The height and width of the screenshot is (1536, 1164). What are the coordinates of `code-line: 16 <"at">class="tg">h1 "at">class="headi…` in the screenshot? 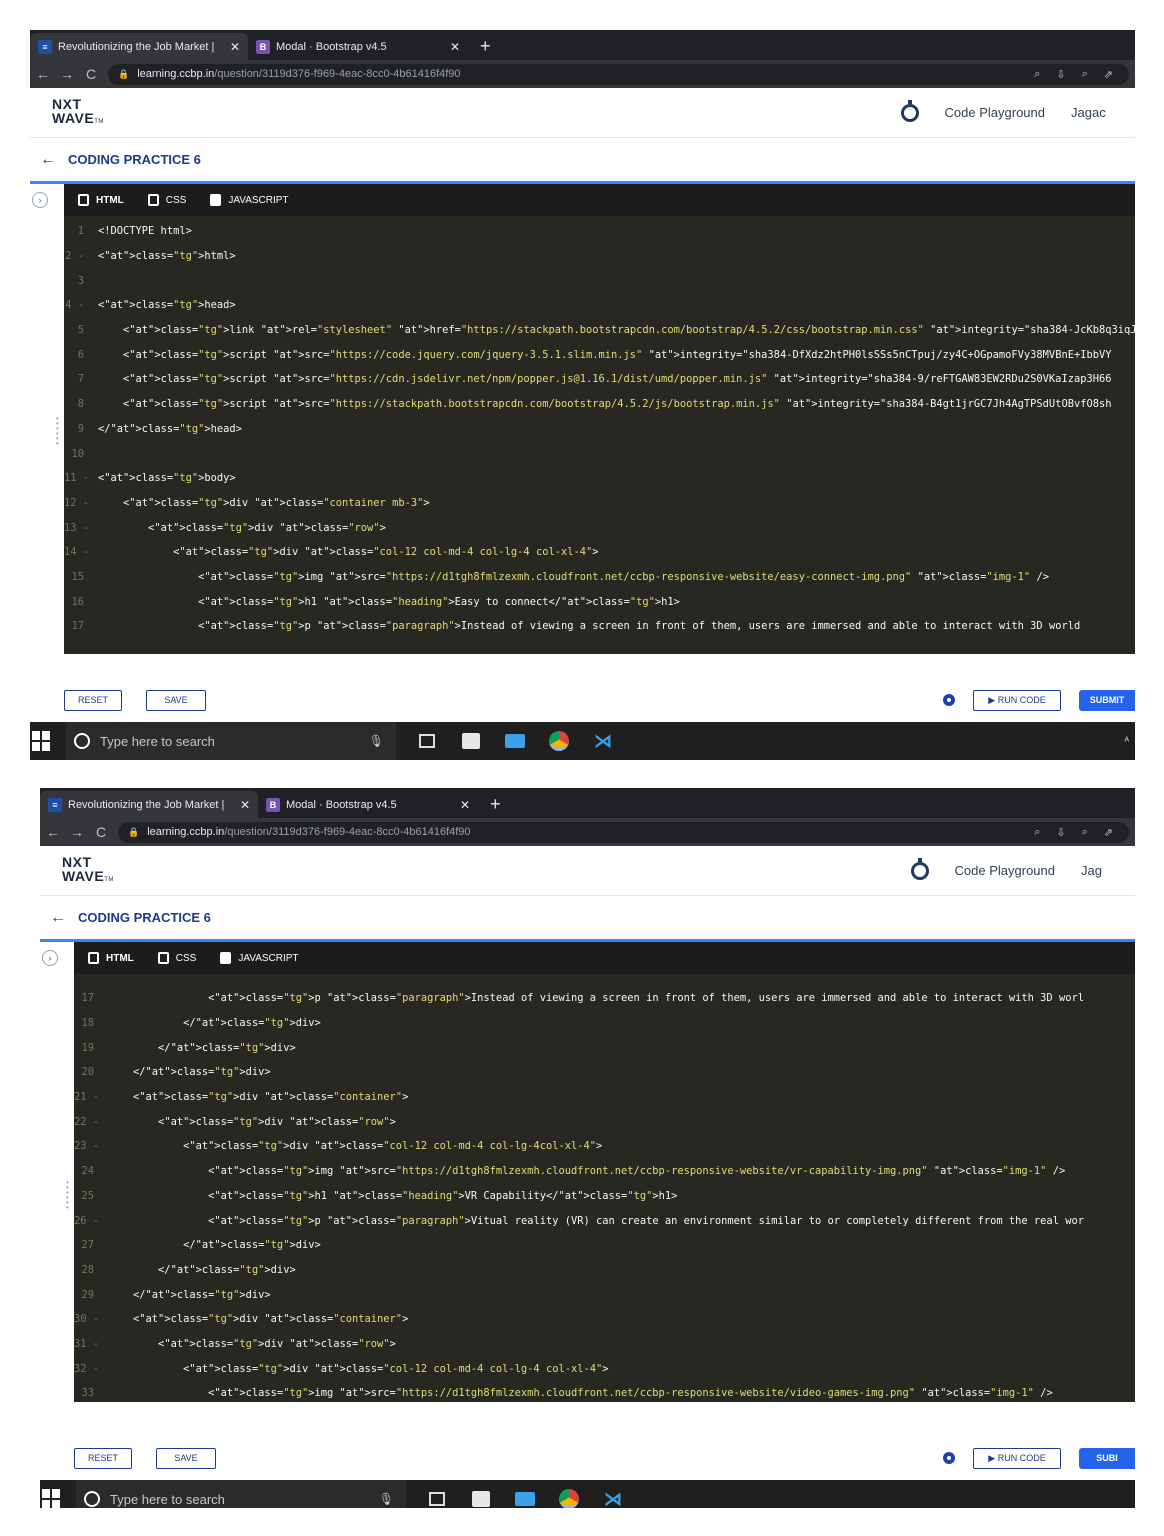 It's located at (599, 601).